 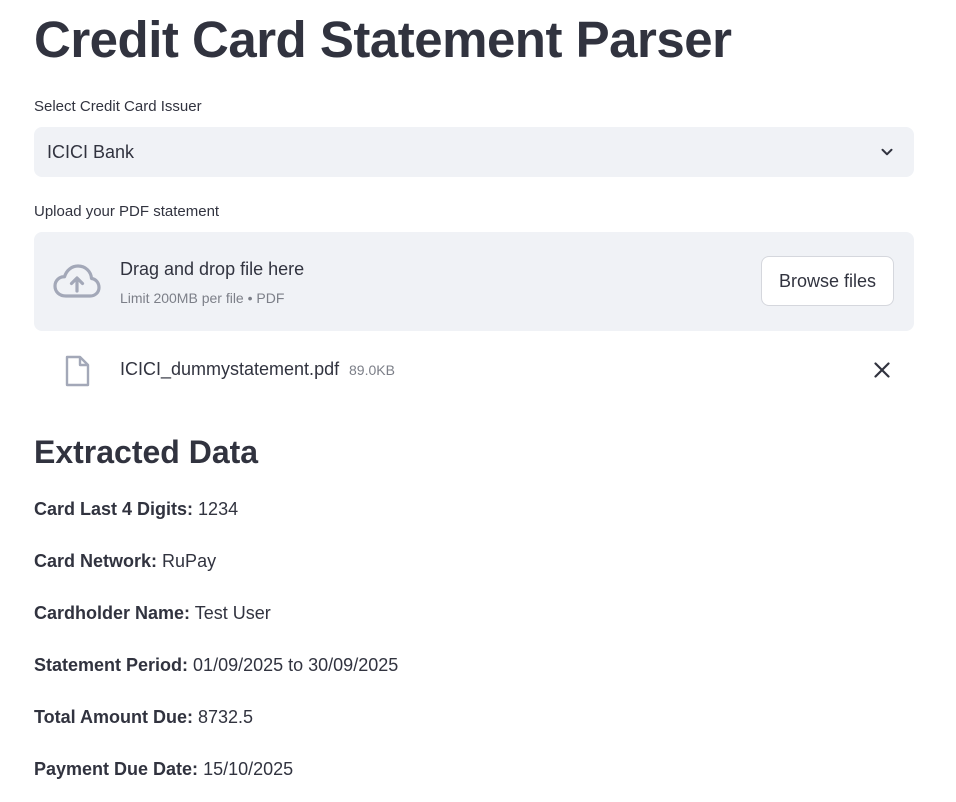 I want to click on chevron-down-icon, so click(x=887, y=152).